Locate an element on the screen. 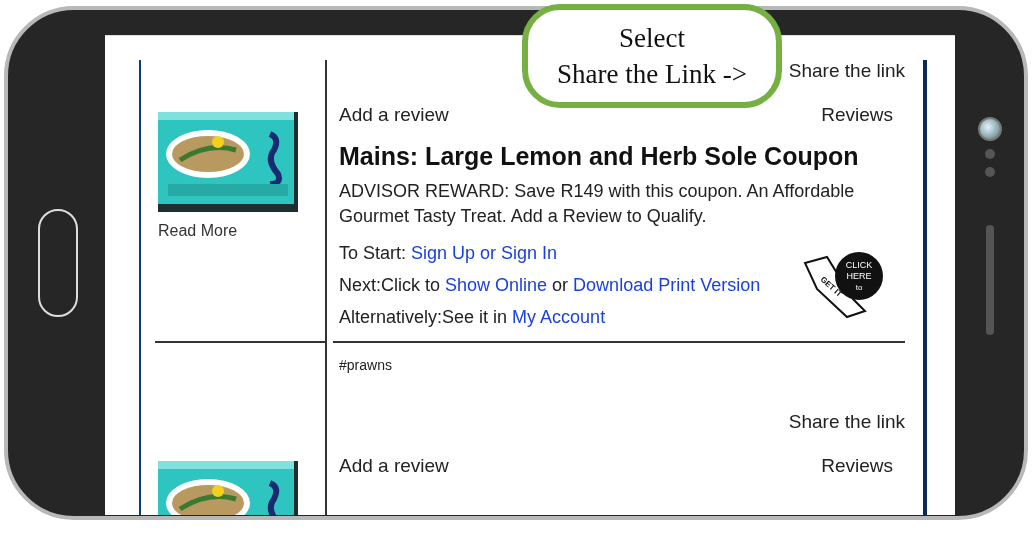 The width and height of the screenshot is (1032, 534). callout-text: Select is located at coordinates (652, 38).